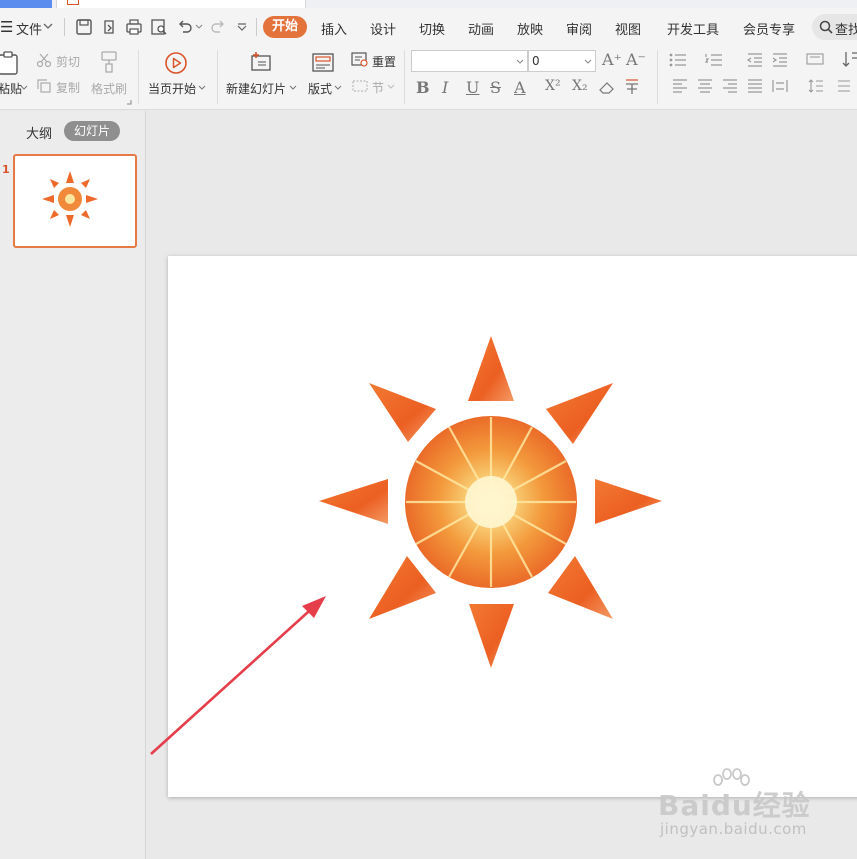  Describe the element at coordinates (323, 63) in the screenshot. I see `layout-icon` at that location.